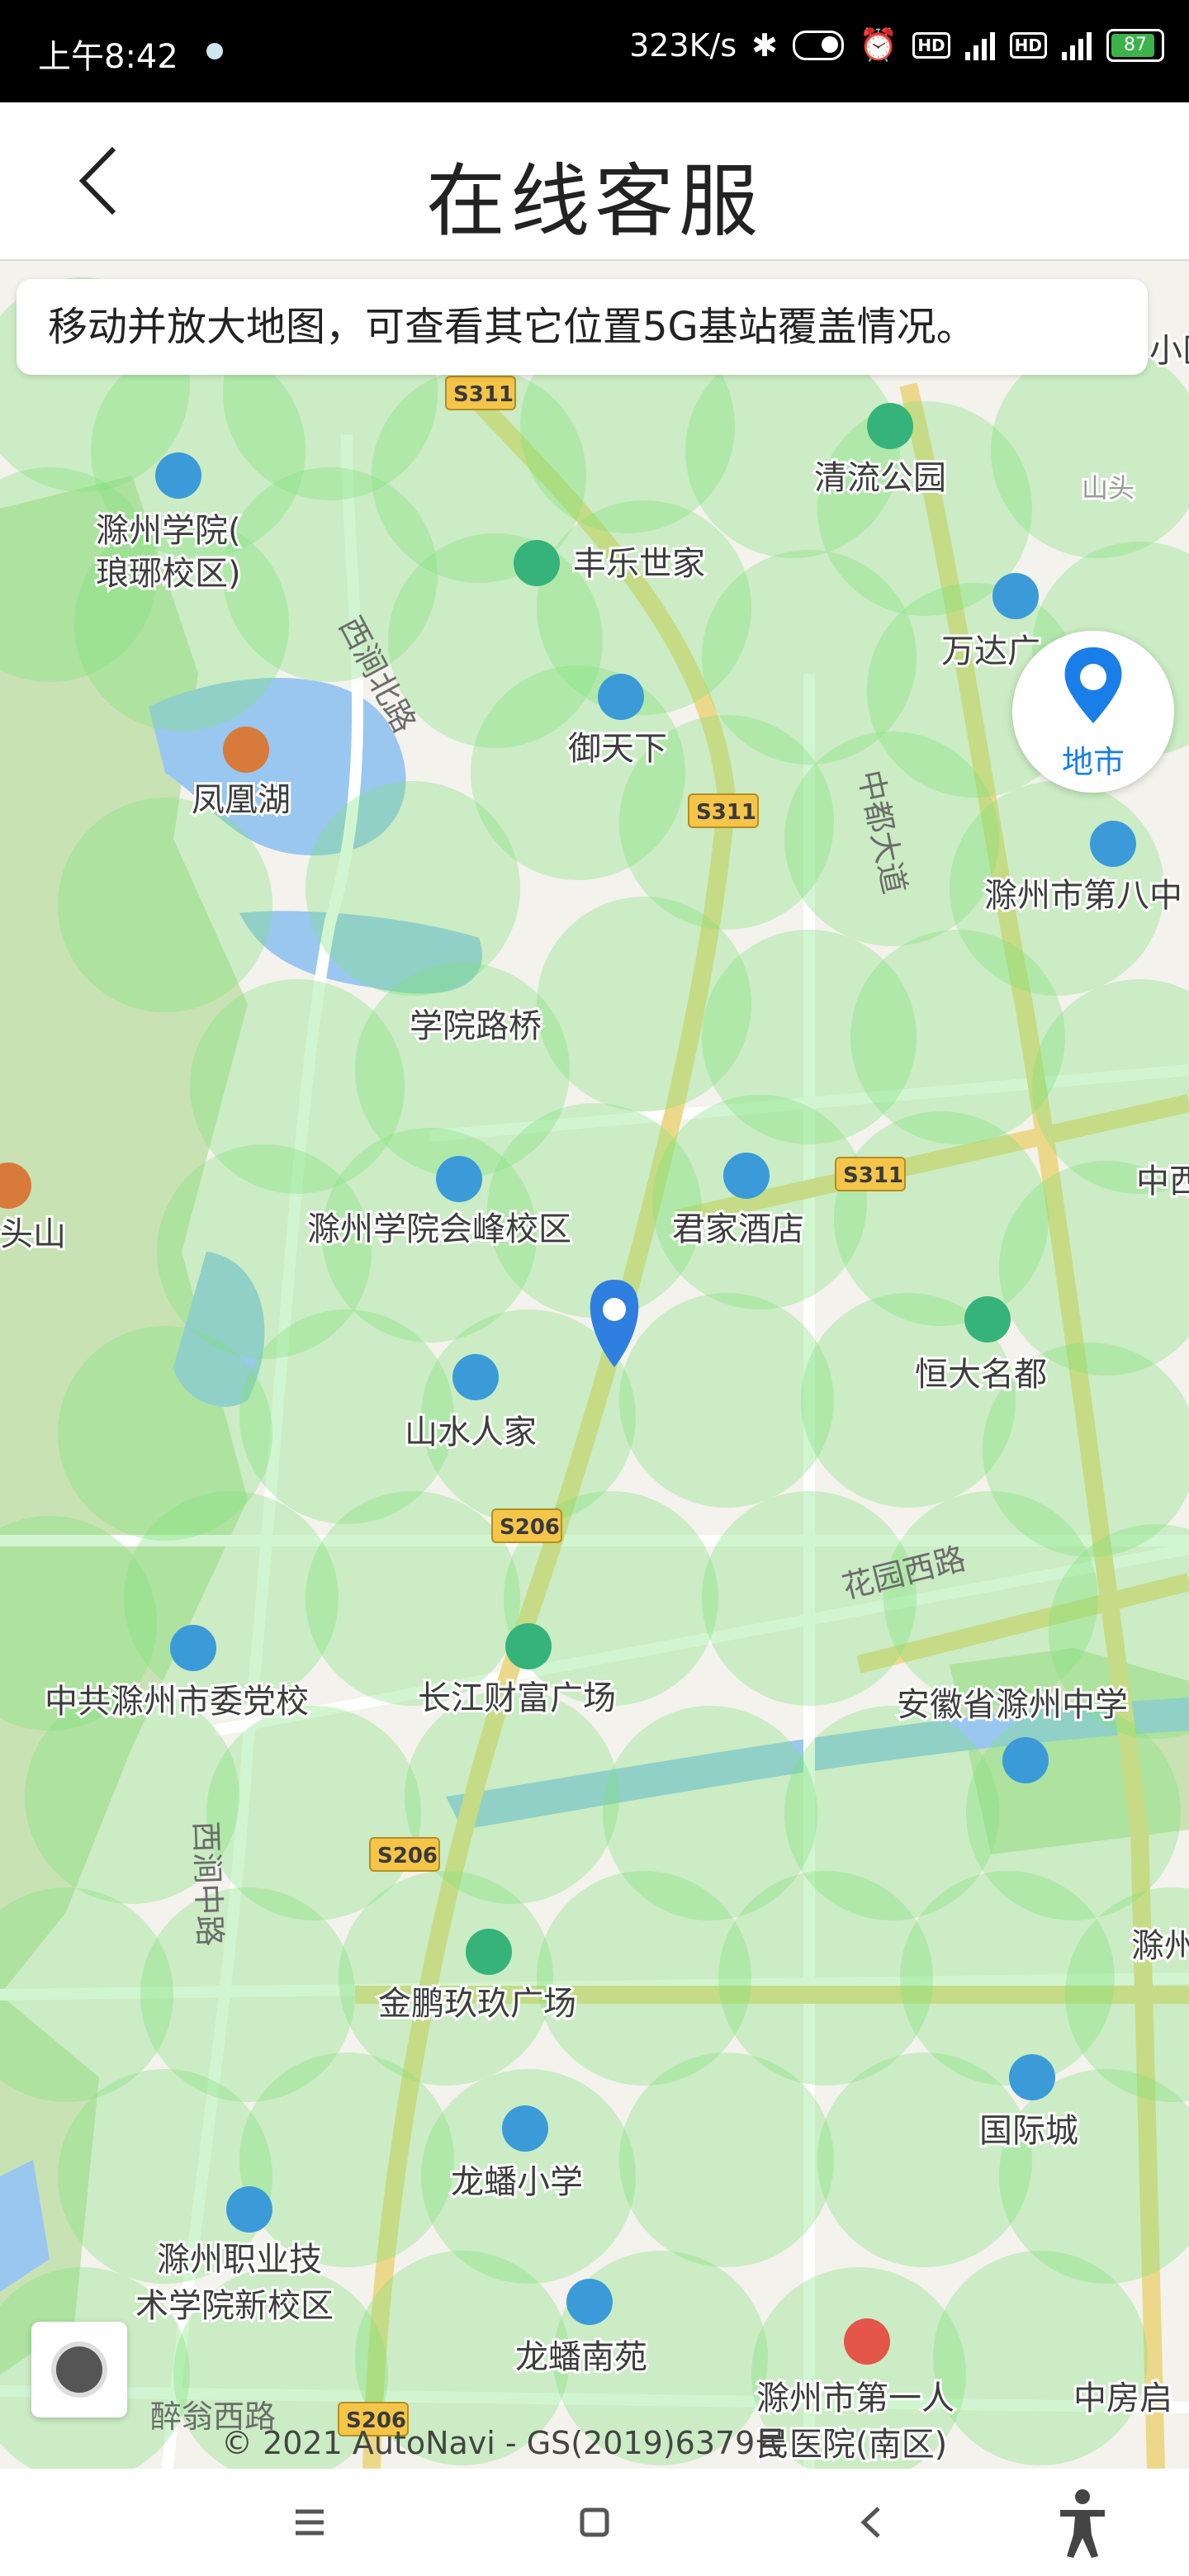  Describe the element at coordinates (504, 2443) in the screenshot. I see `map-copyright: © 2021 AutoNavi - GS(2019)6379号` at that location.